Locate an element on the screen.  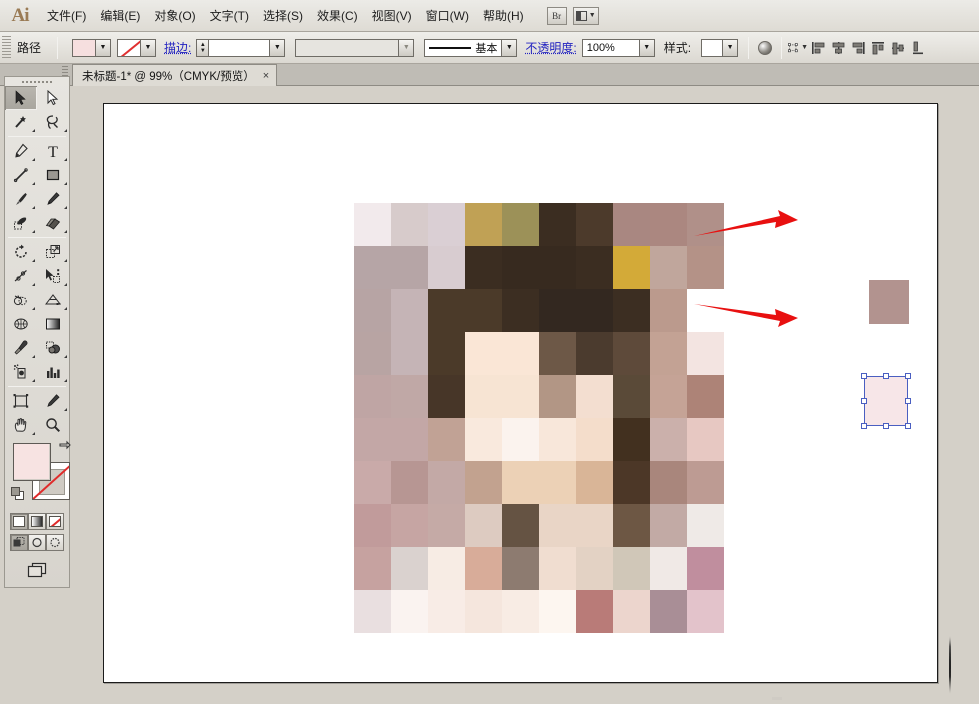
tool-hand is located at coordinates (21, 425).